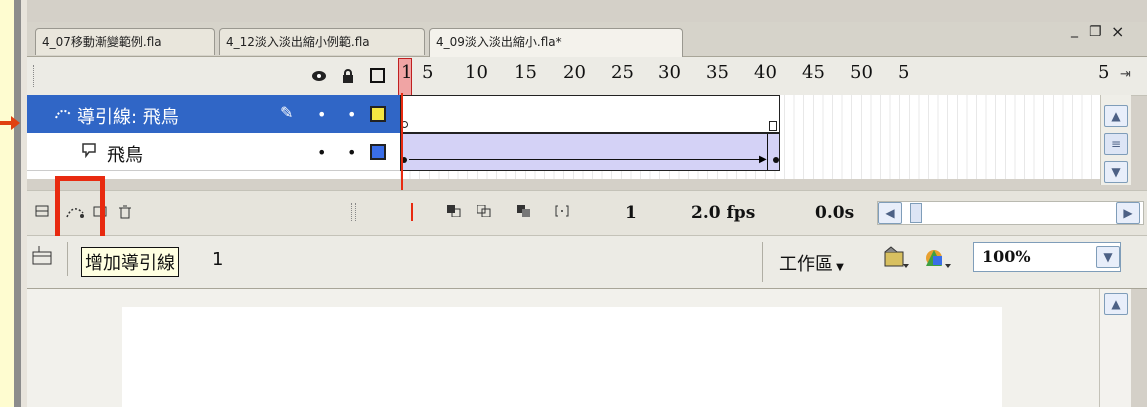  I want to click on ruler-mark: 45, so click(813, 72).